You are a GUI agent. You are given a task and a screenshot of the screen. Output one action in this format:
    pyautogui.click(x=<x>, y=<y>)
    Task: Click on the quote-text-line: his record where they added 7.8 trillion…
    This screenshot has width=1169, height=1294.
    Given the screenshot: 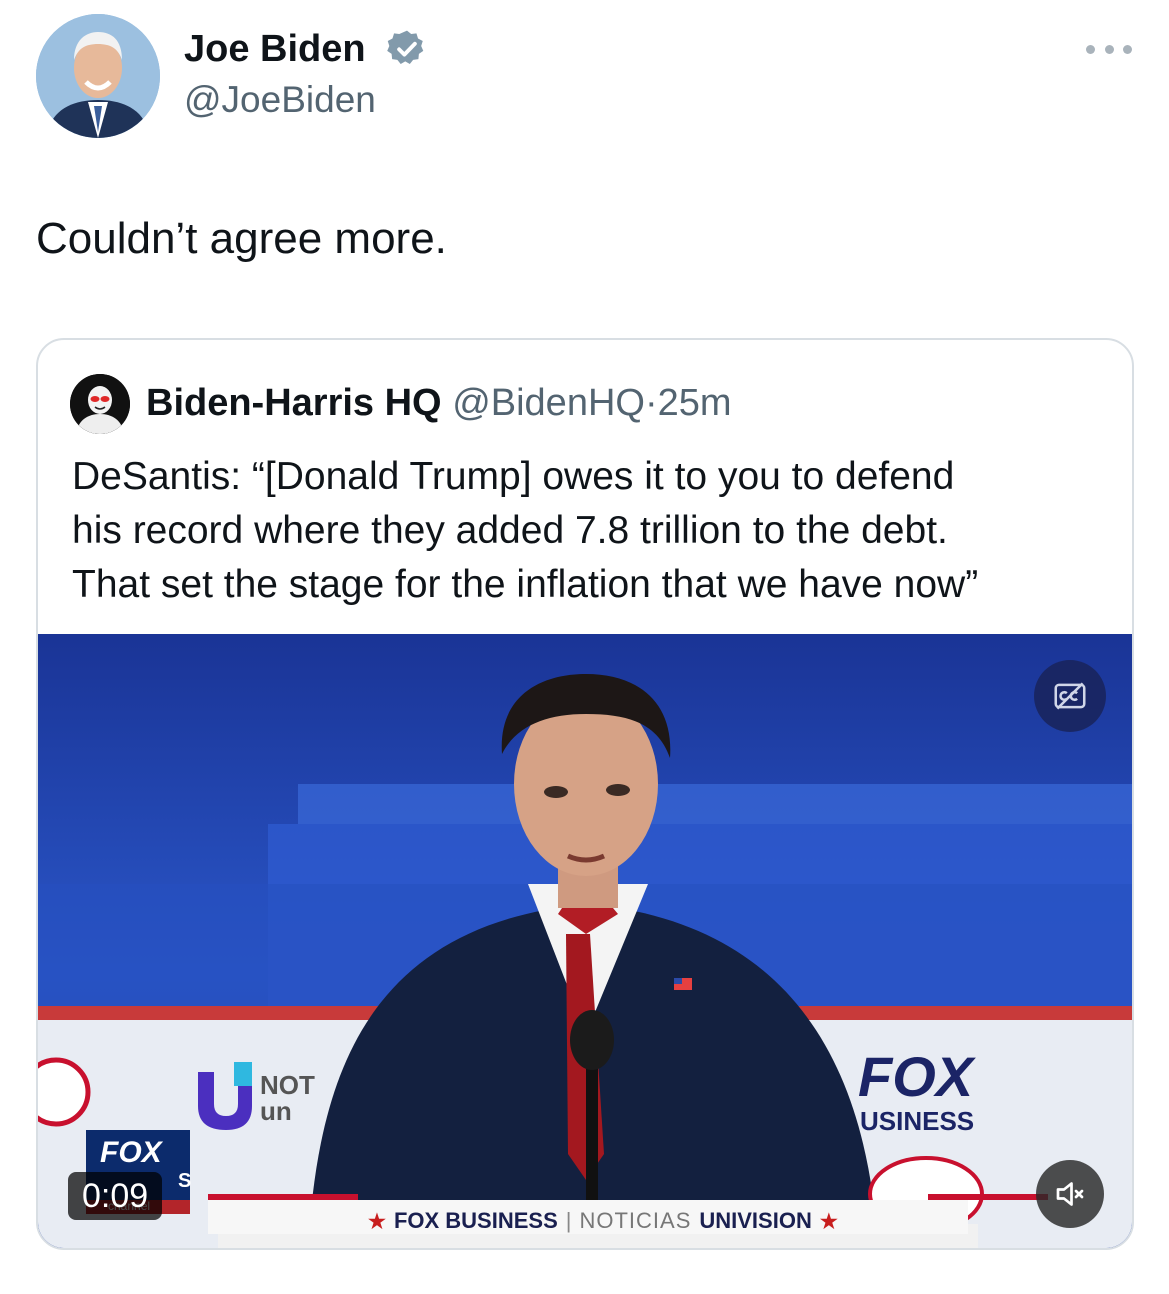 What is the action you would take?
    pyautogui.click(x=510, y=530)
    